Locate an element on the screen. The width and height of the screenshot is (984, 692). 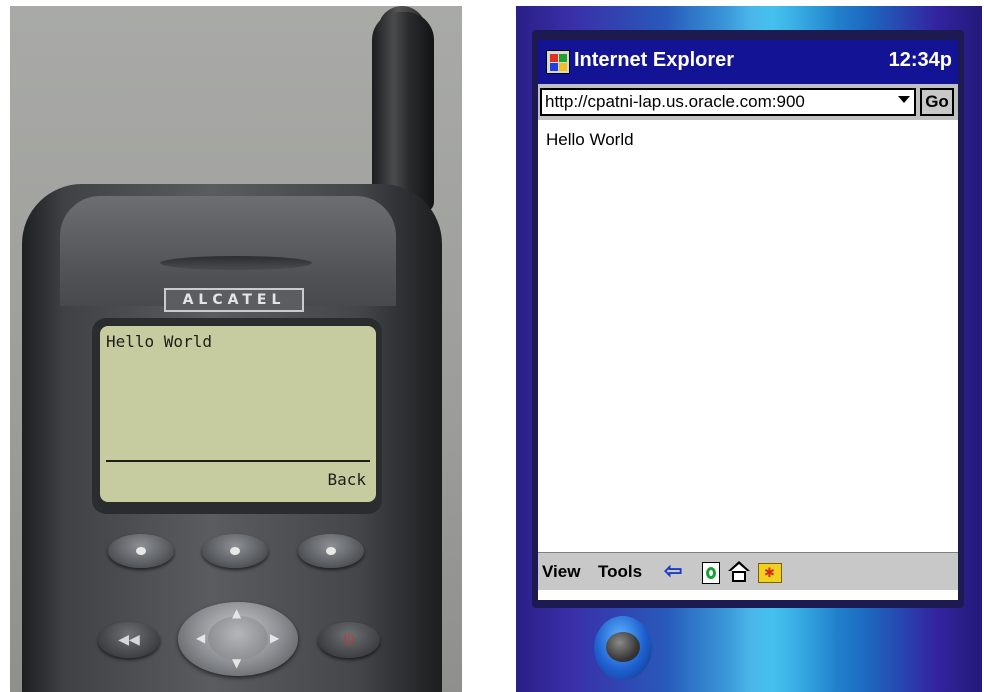
nav-center is located at coordinates (238, 638).